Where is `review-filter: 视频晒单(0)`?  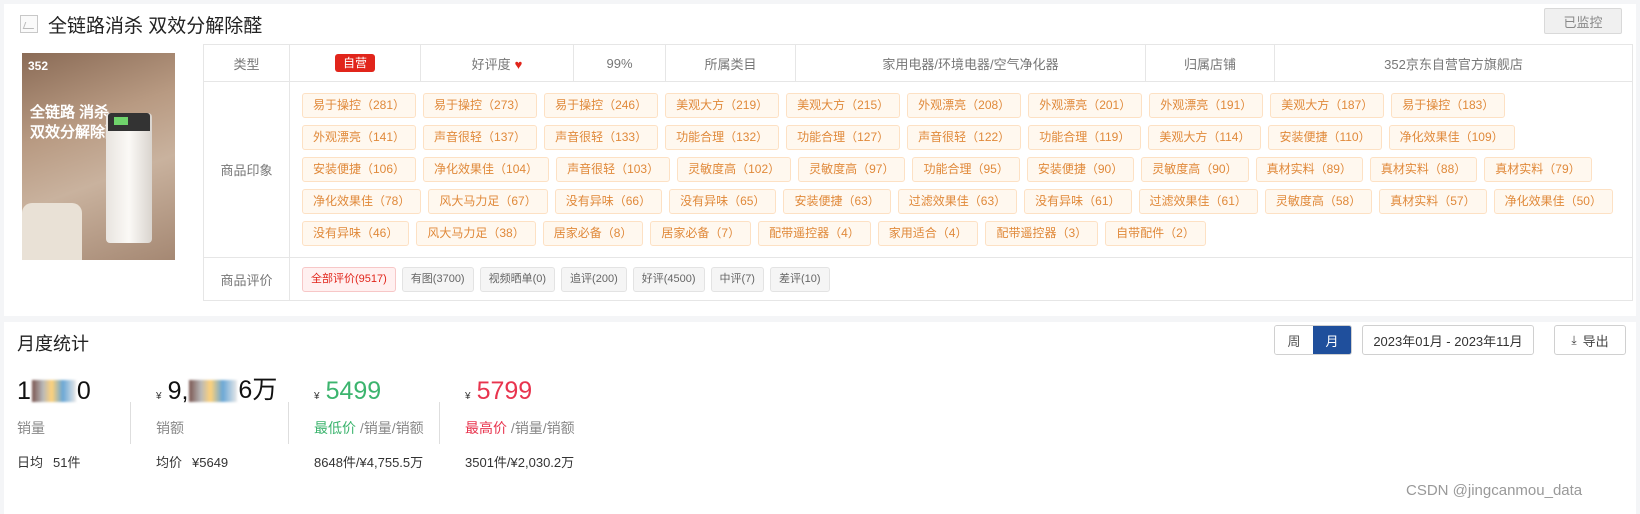 review-filter: 视频晒单(0) is located at coordinates (517, 279).